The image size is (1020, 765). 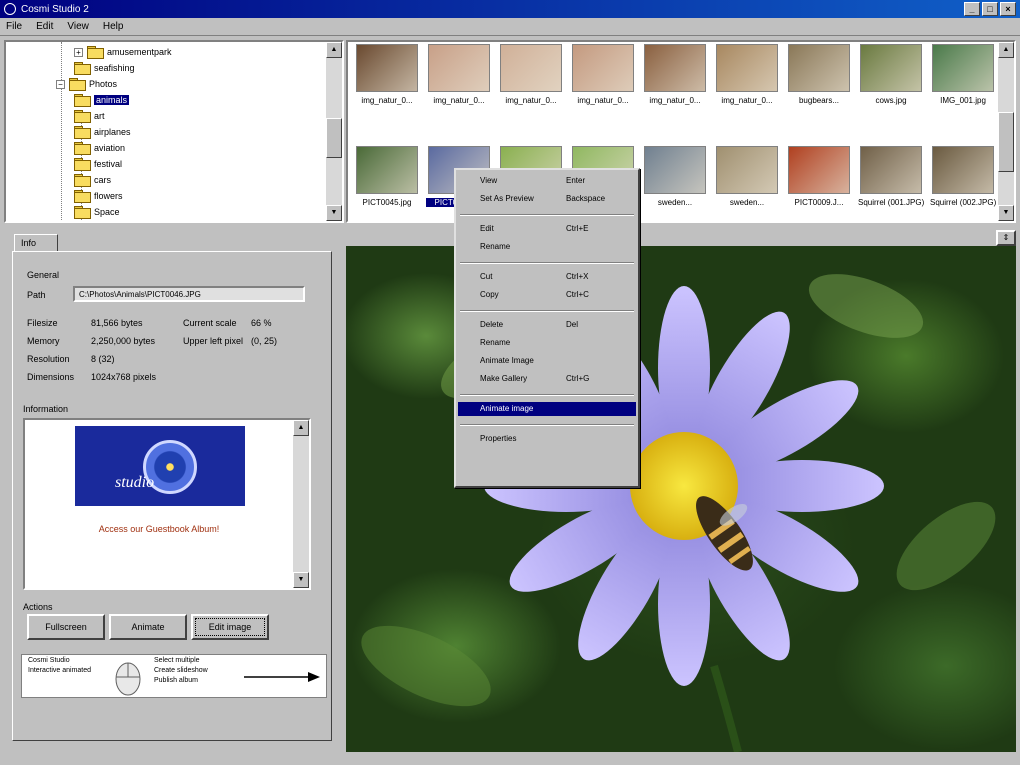 What do you see at coordinates (507, 198) in the screenshot?
I see `menu-item-label: Set As Preview` at bounding box center [507, 198].